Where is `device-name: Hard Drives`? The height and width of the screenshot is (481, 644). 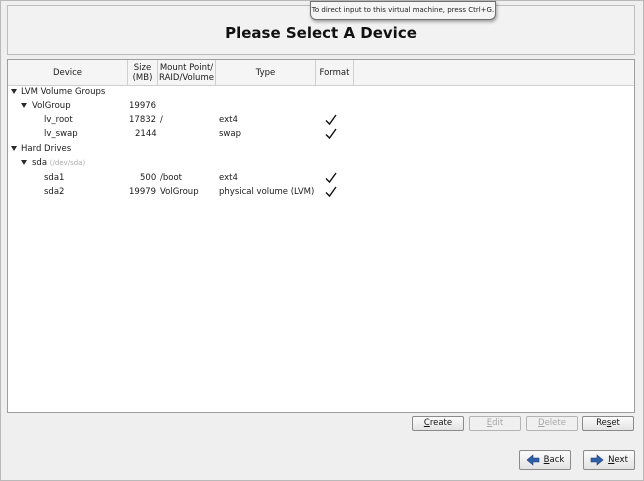 device-name: Hard Drives is located at coordinates (46, 149).